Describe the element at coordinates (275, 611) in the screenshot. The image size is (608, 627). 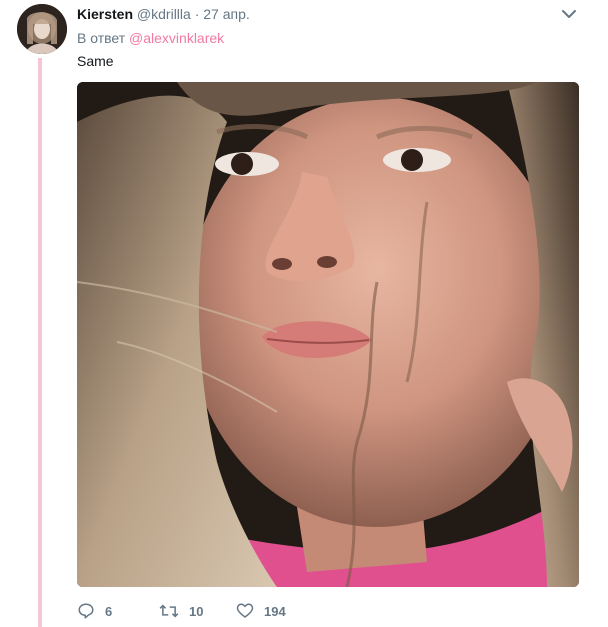
I see `like-count: 194` at that location.